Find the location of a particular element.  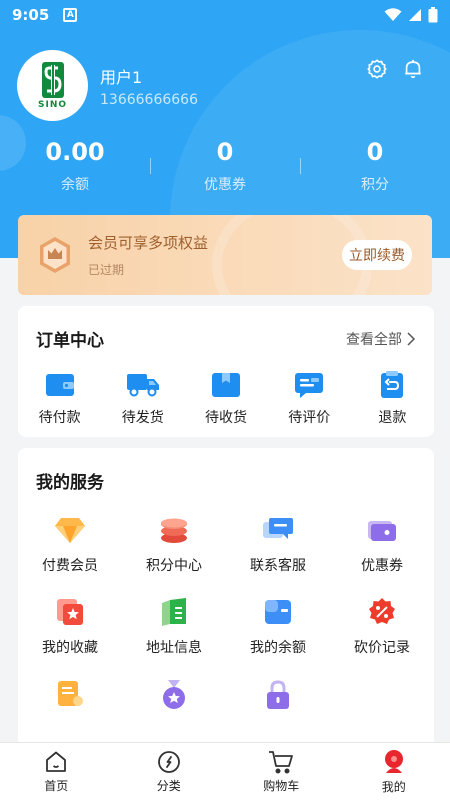

tab-label: 首页 is located at coordinates (56, 785).